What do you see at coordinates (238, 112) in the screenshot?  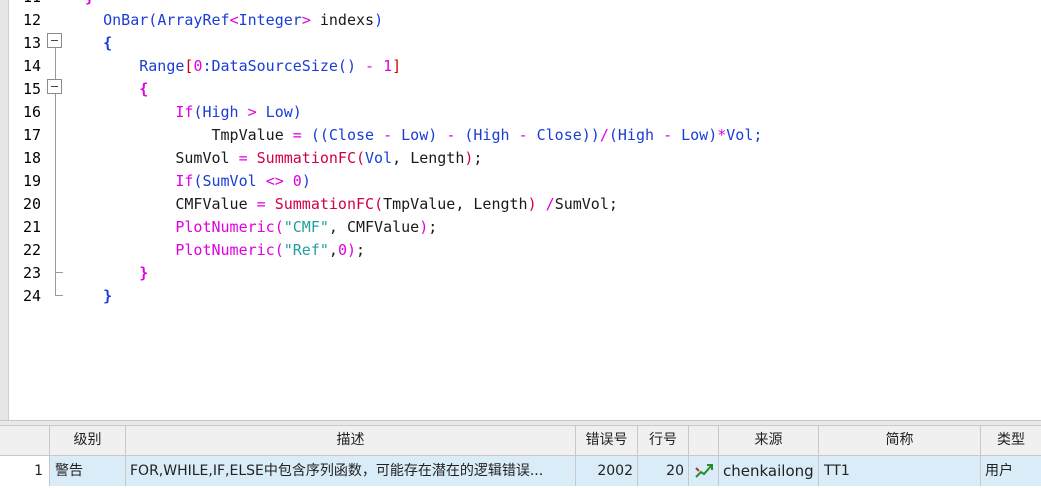 I see `code-text: If(High > Low)` at bounding box center [238, 112].